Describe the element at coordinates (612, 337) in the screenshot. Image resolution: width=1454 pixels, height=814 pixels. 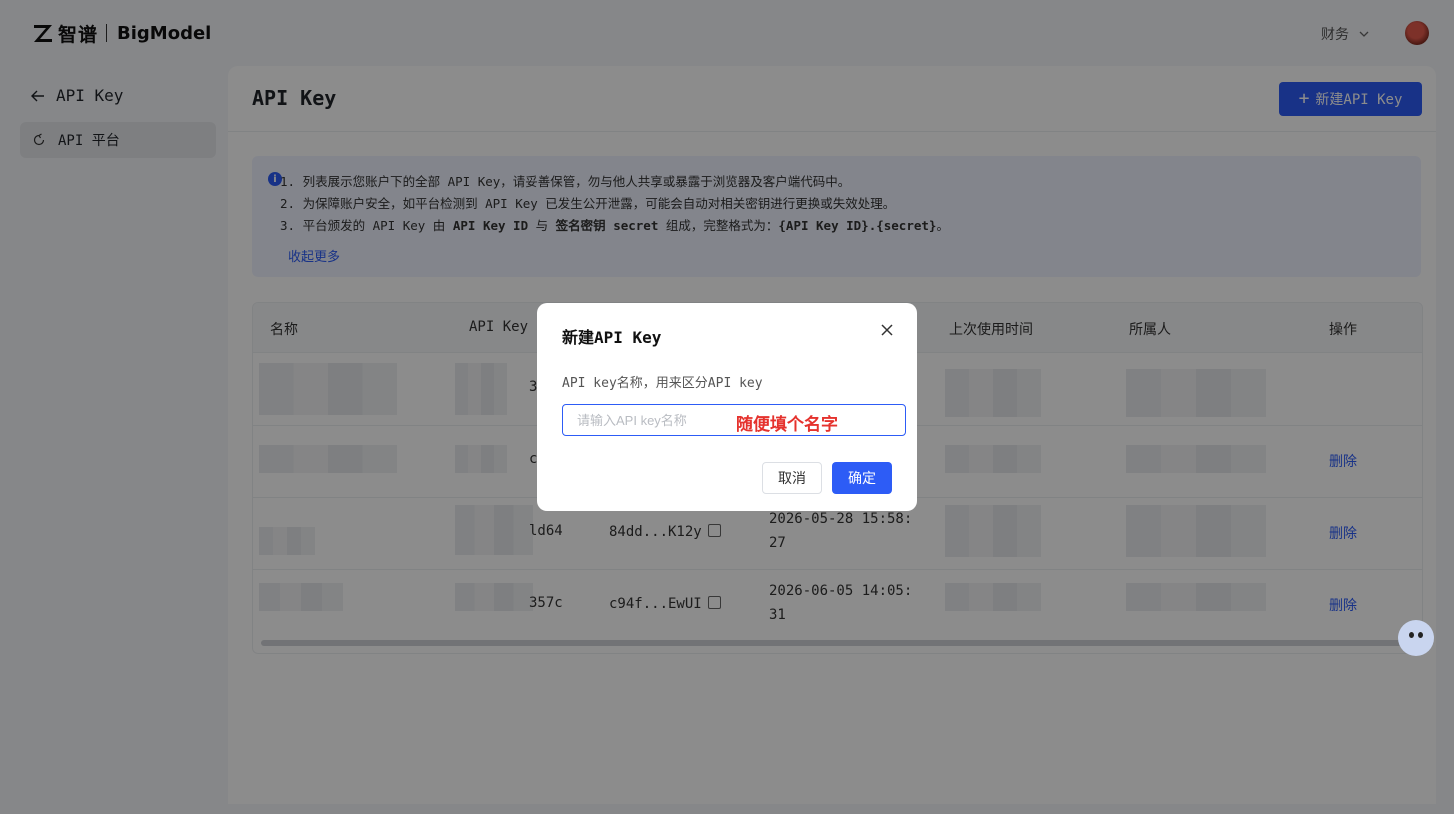
I see `dialog-title: 新建API Key` at that location.